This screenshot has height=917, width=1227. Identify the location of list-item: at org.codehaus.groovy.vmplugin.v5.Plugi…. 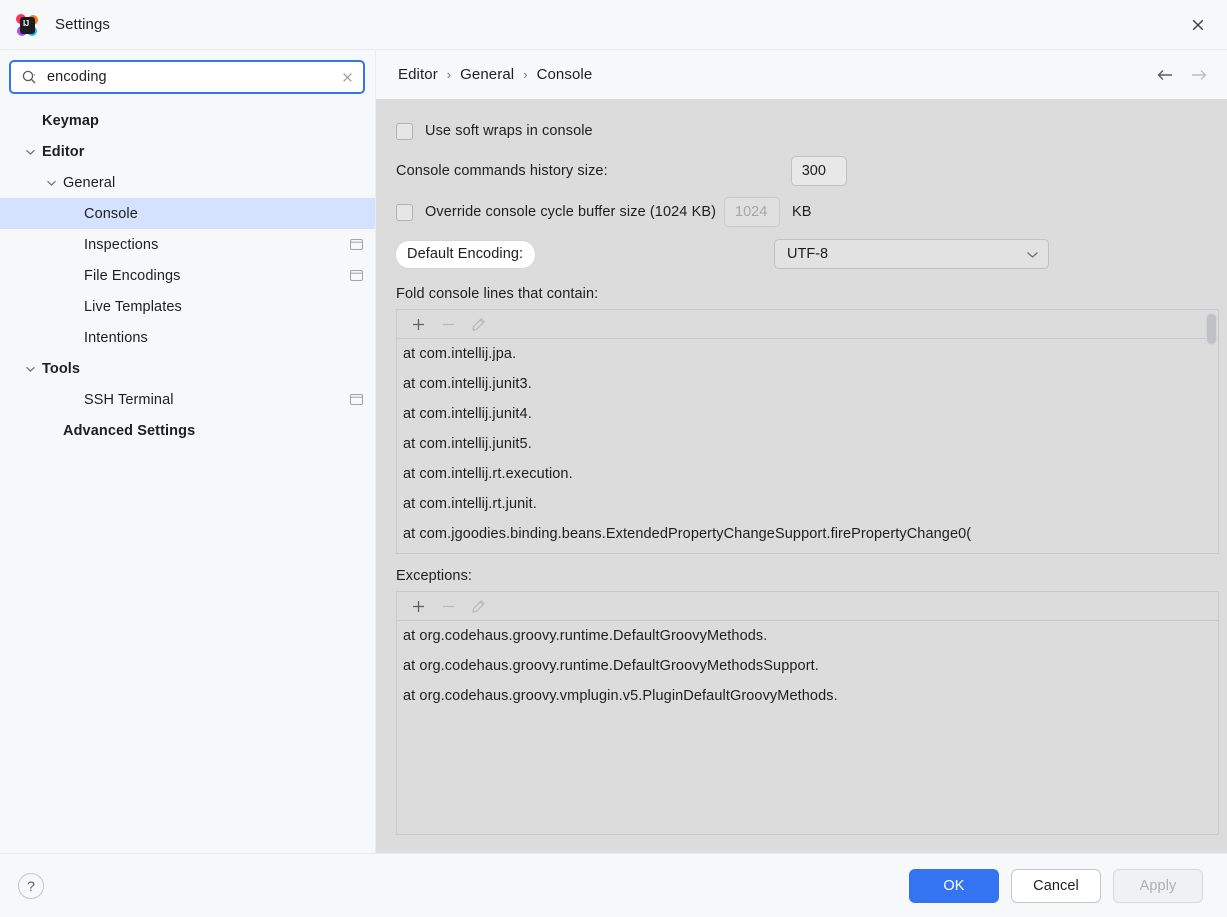
(807, 696).